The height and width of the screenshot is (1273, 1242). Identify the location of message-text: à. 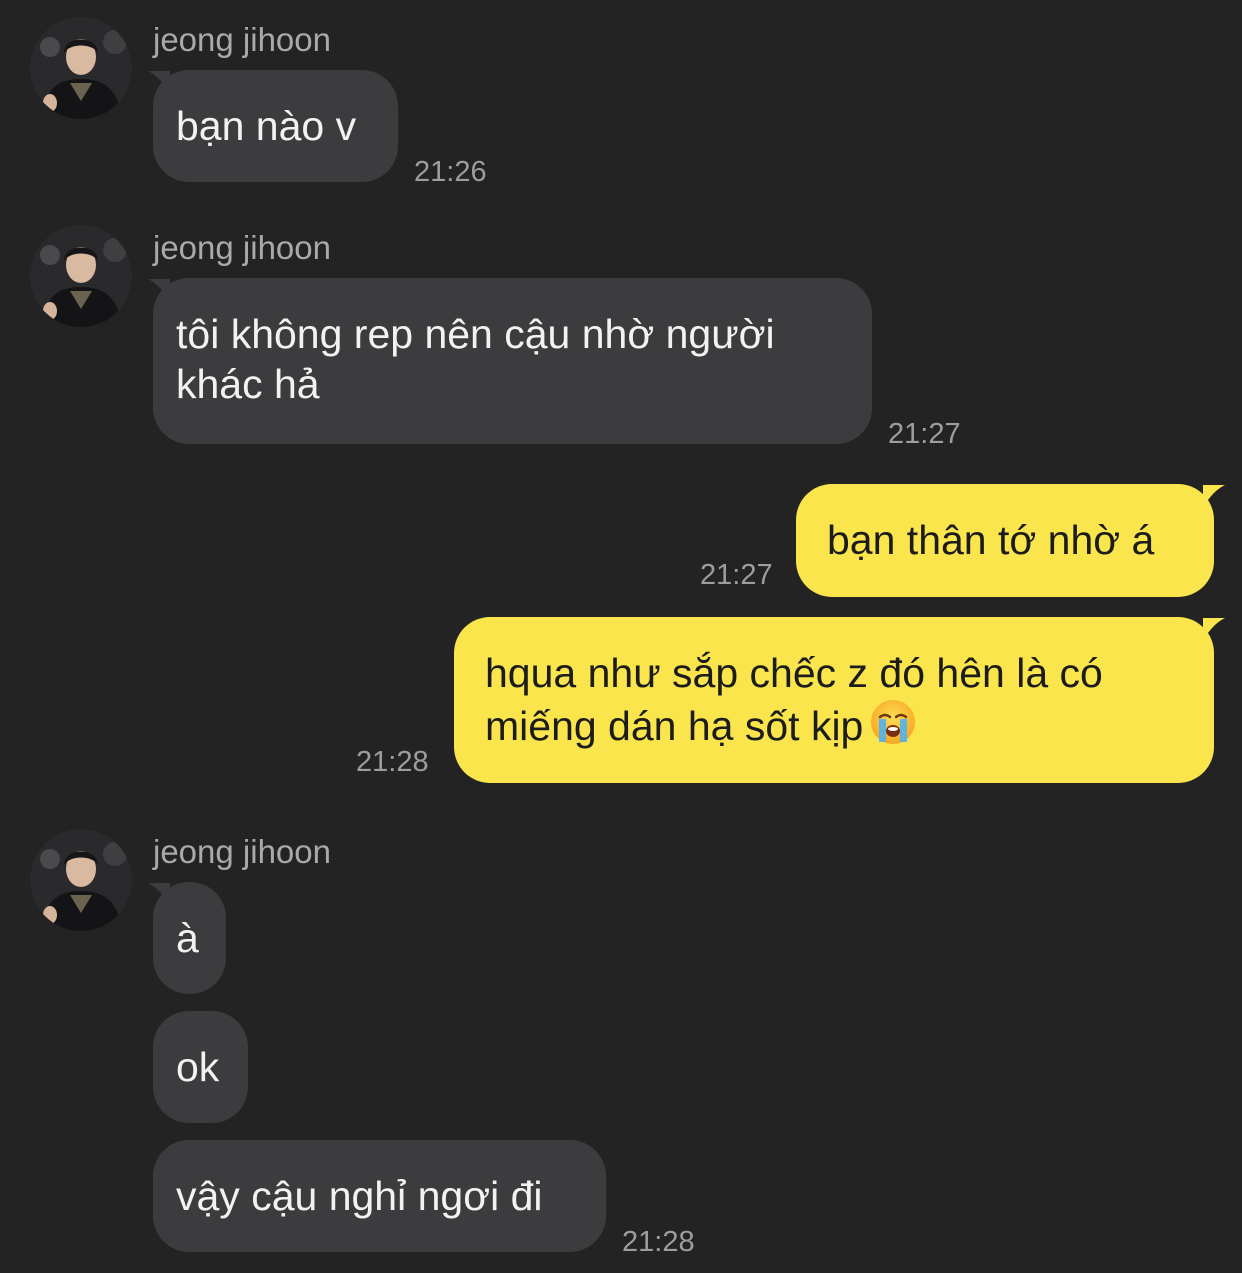
(187, 938).